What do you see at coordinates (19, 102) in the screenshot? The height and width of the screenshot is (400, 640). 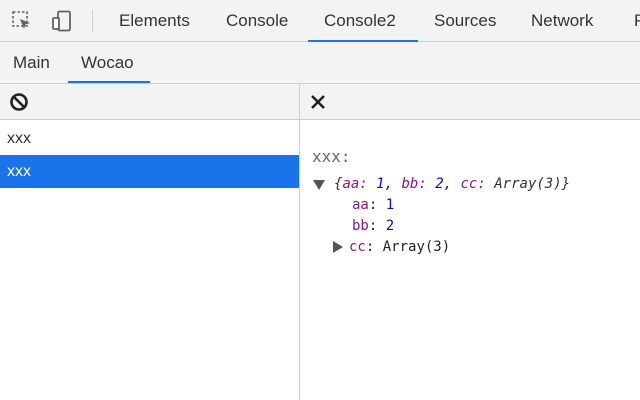 I see `clear-console-icon` at bounding box center [19, 102].